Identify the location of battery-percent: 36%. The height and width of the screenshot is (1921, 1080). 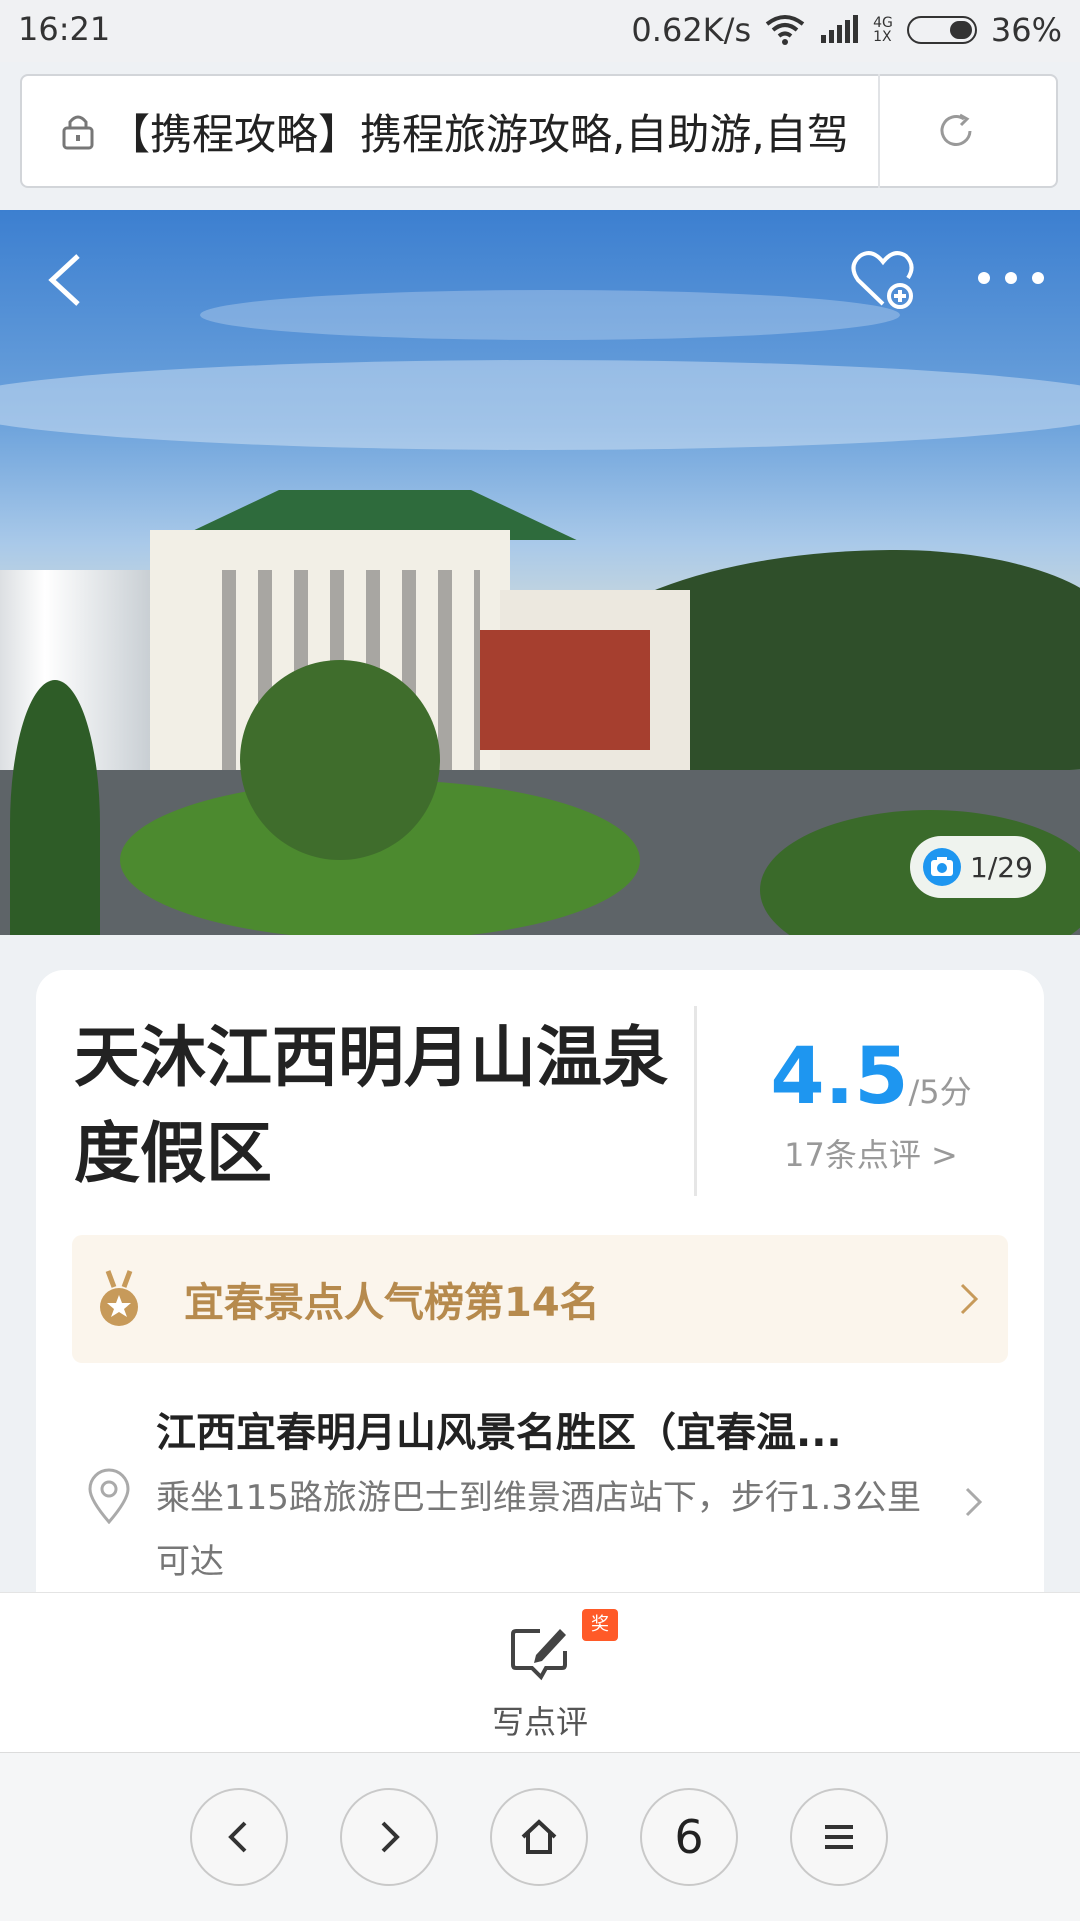
(1026, 30).